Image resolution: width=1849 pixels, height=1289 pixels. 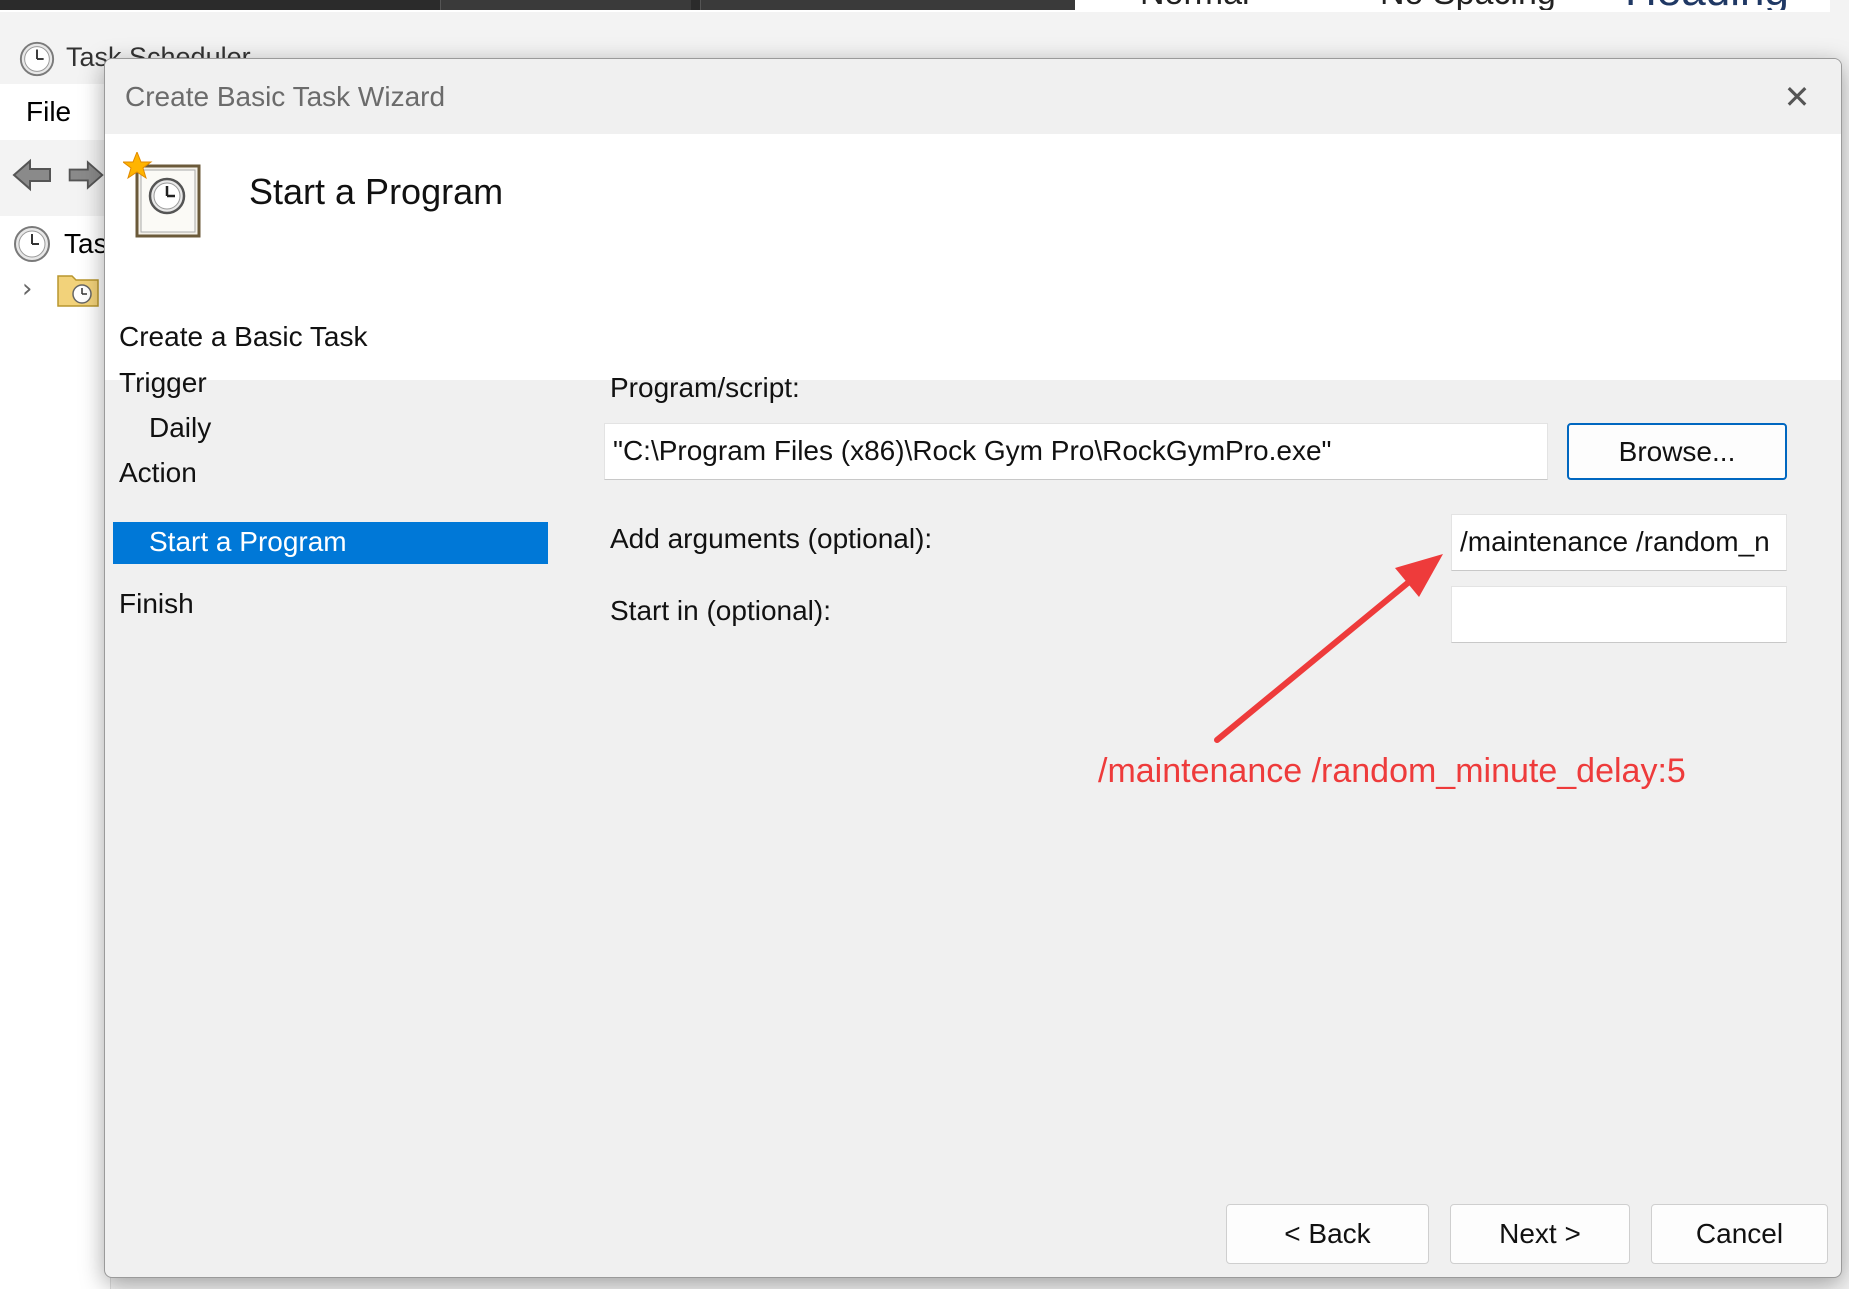 I want to click on style-no-spacing: No Spacing, so click(x=1468, y=5).